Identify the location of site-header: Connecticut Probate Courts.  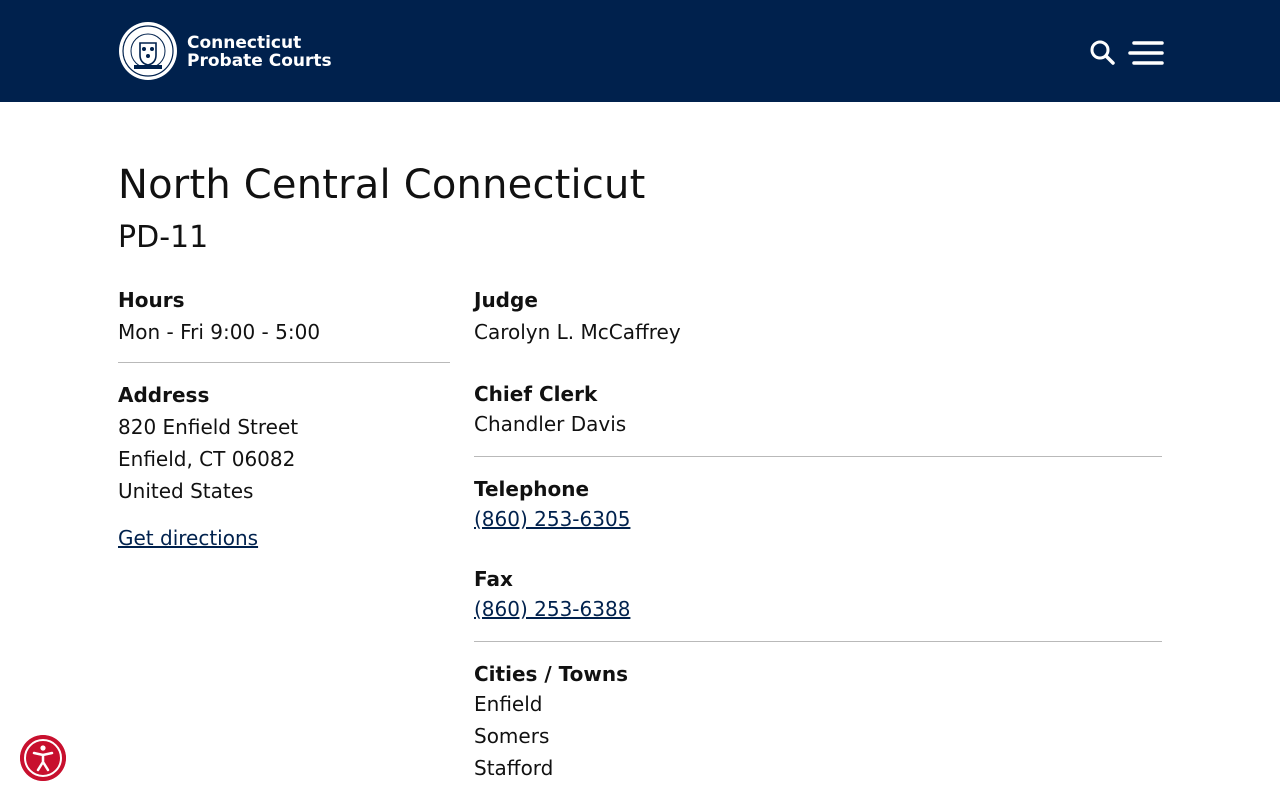
(640, 51).